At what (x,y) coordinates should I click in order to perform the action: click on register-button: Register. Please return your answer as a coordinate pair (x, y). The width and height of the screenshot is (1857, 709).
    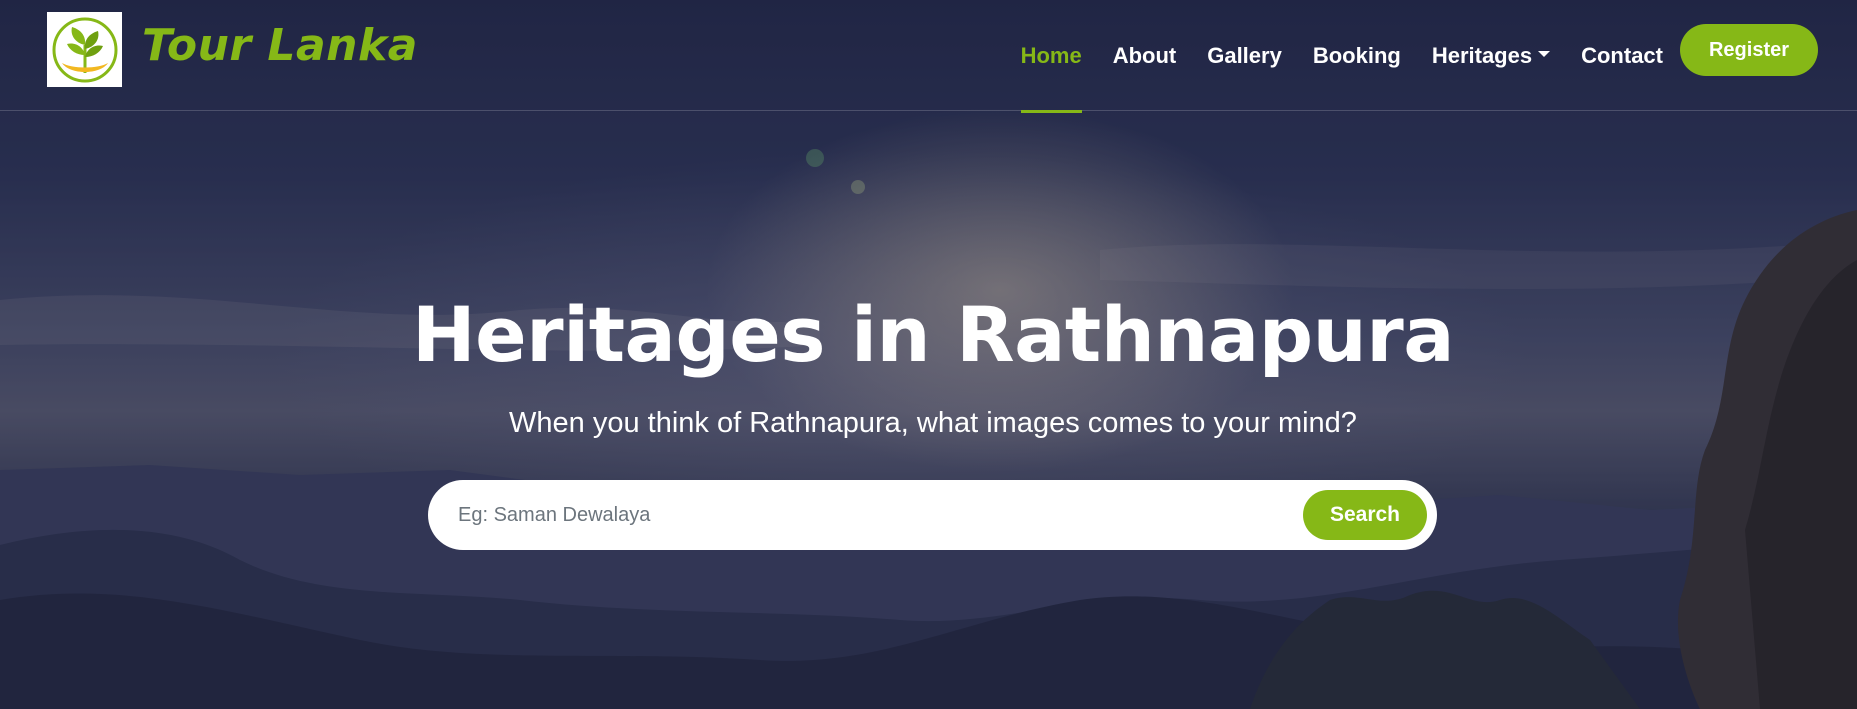
    Looking at the image, I should click on (1749, 50).